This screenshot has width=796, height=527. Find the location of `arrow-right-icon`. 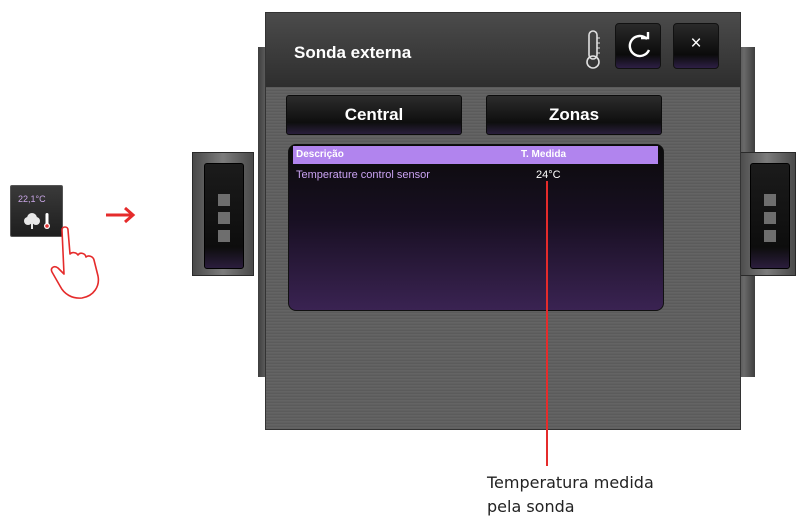

arrow-right-icon is located at coordinates (121, 215).